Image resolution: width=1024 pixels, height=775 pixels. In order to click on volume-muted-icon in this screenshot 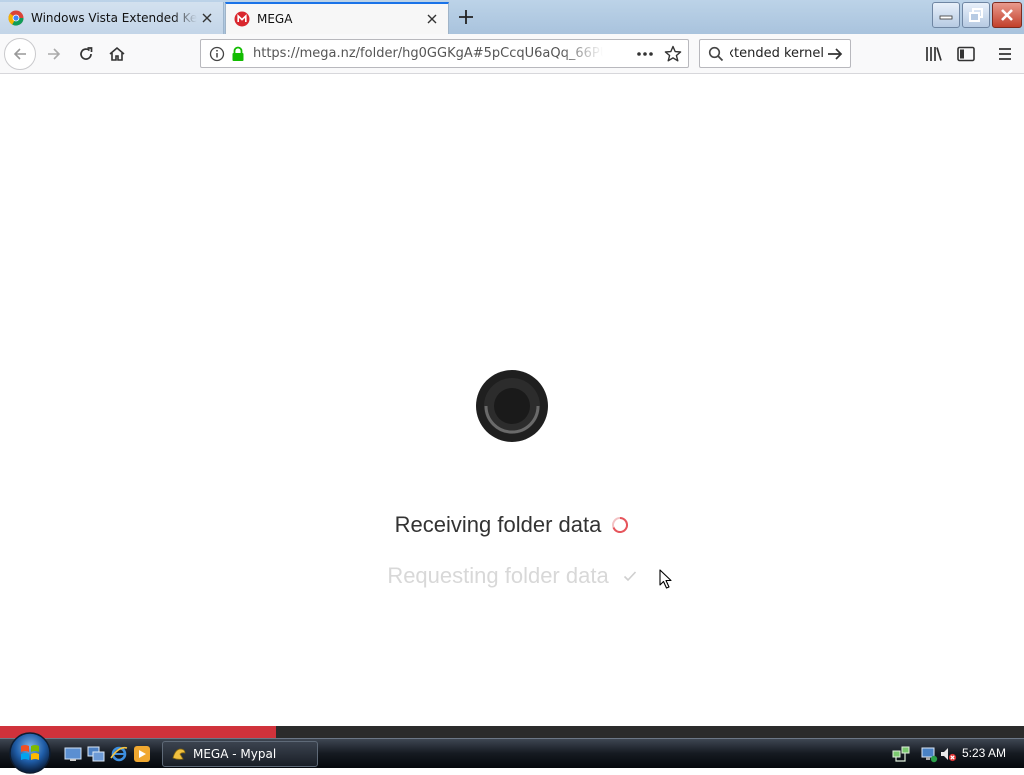, I will do `click(948, 754)`.